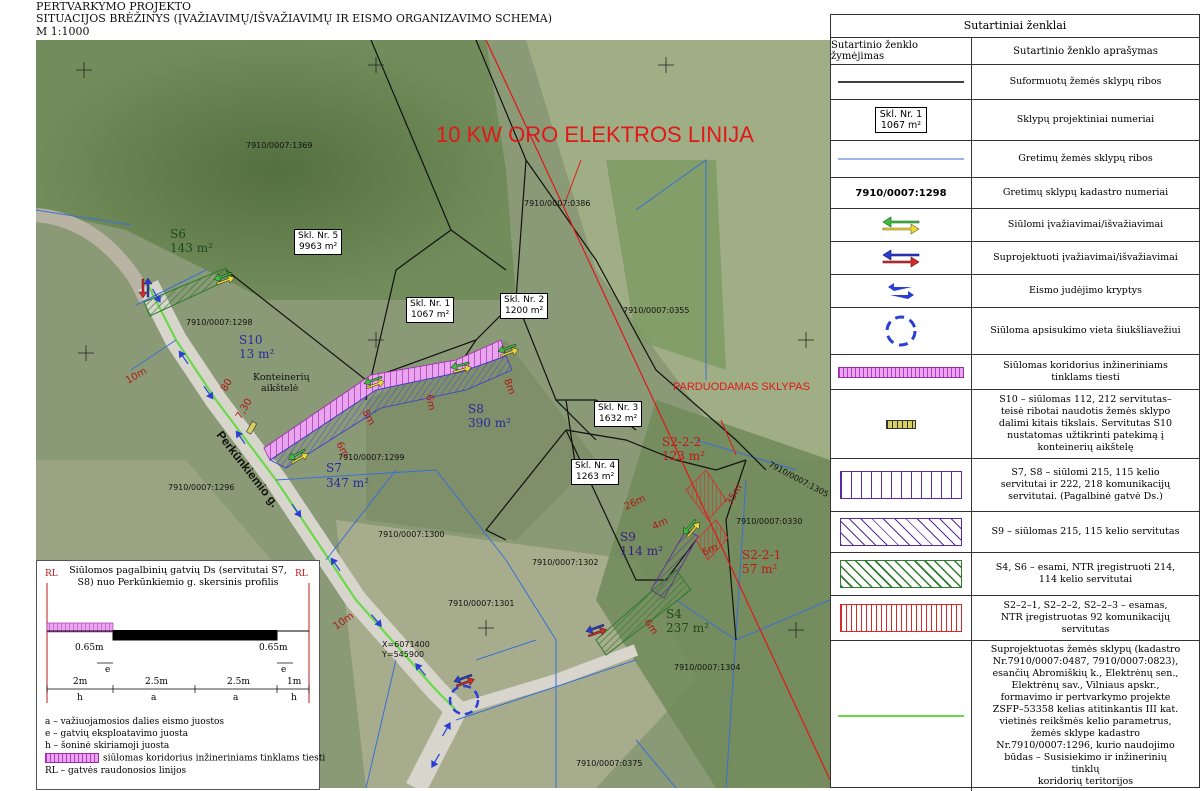  I want to click on legend-title: Sutartiniai ženklai, so click(1015, 26).